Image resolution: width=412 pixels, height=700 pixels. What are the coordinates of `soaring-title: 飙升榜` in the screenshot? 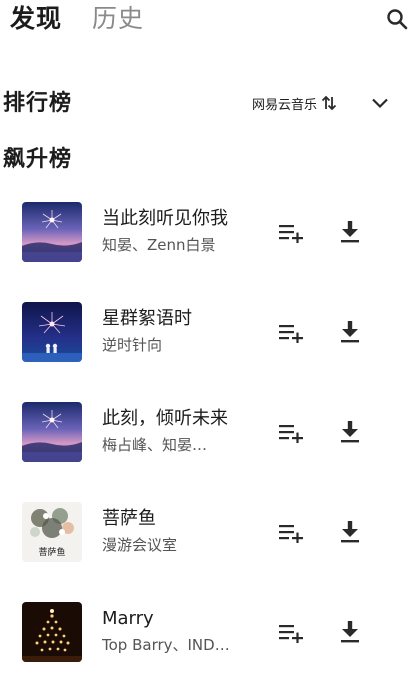 It's located at (38, 159).